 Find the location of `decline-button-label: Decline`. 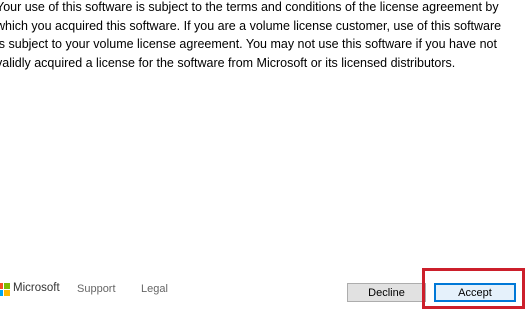

decline-button-label: Decline is located at coordinates (386, 292).